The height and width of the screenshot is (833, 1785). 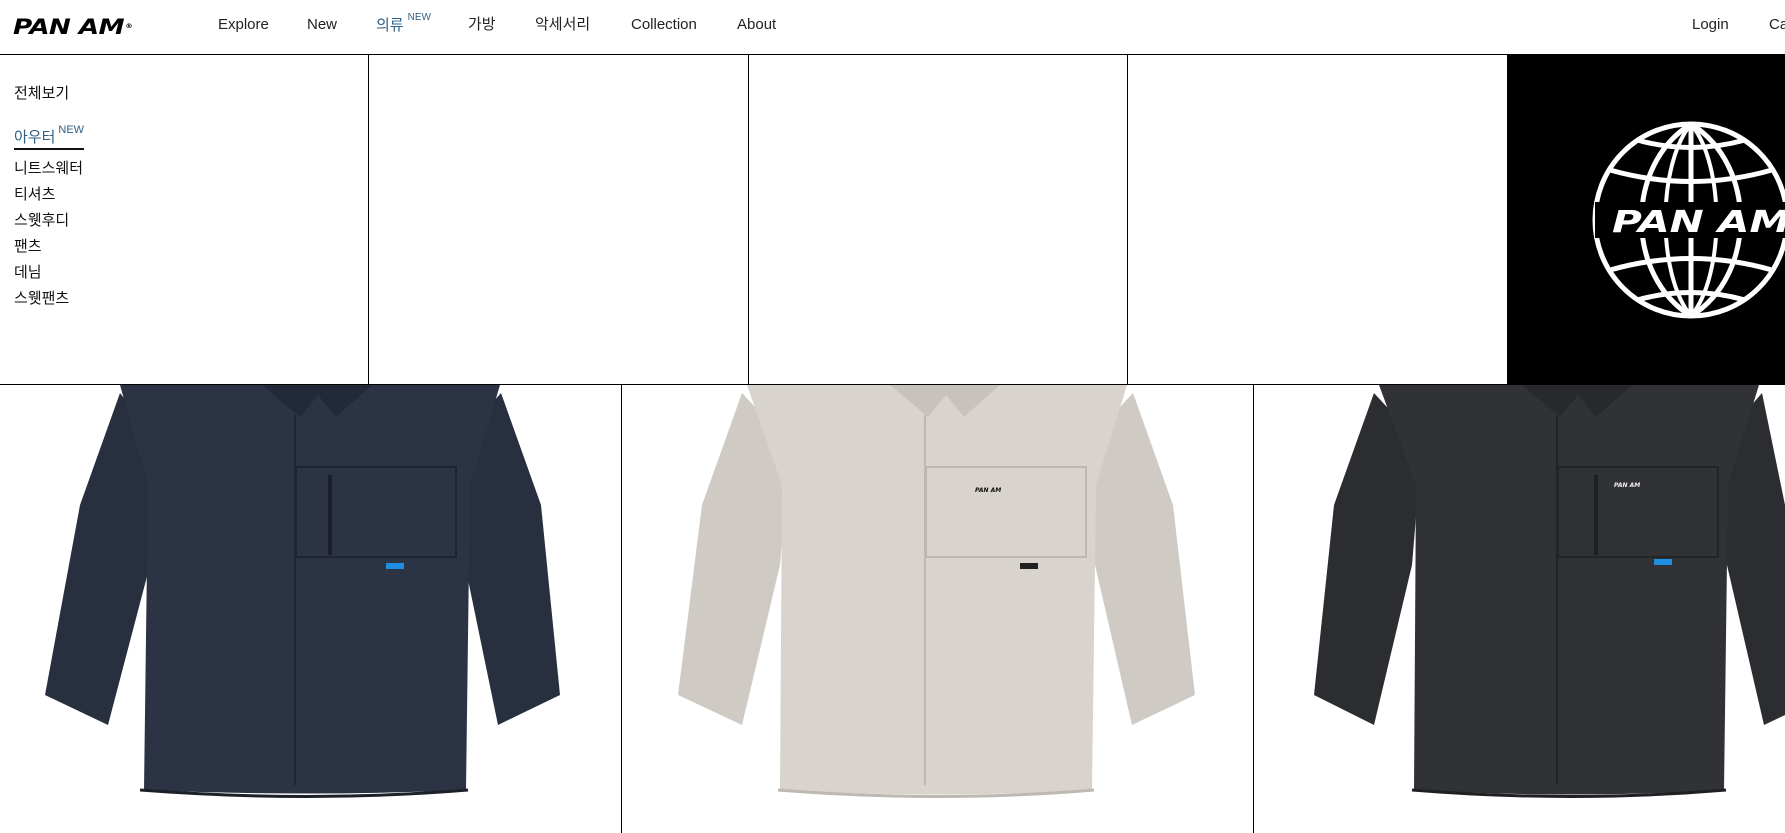 I want to click on login-link: Login, so click(x=1710, y=25).